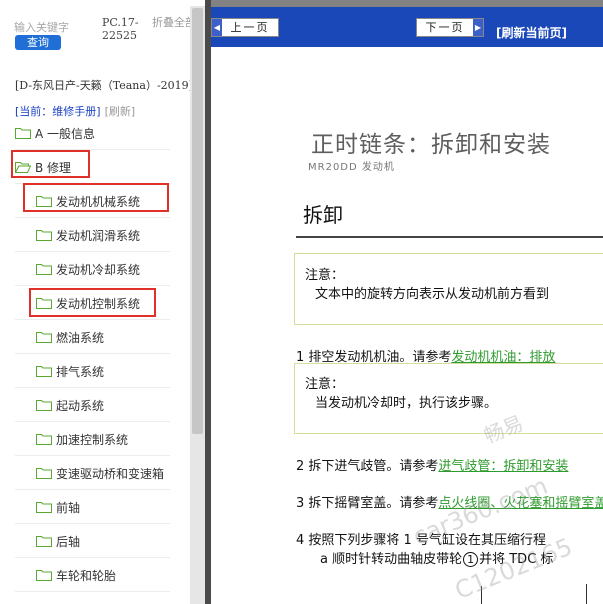 The image size is (603, 604). What do you see at coordinates (65, 133) in the screenshot?
I see `tree-item-label: A 一般信息` at bounding box center [65, 133].